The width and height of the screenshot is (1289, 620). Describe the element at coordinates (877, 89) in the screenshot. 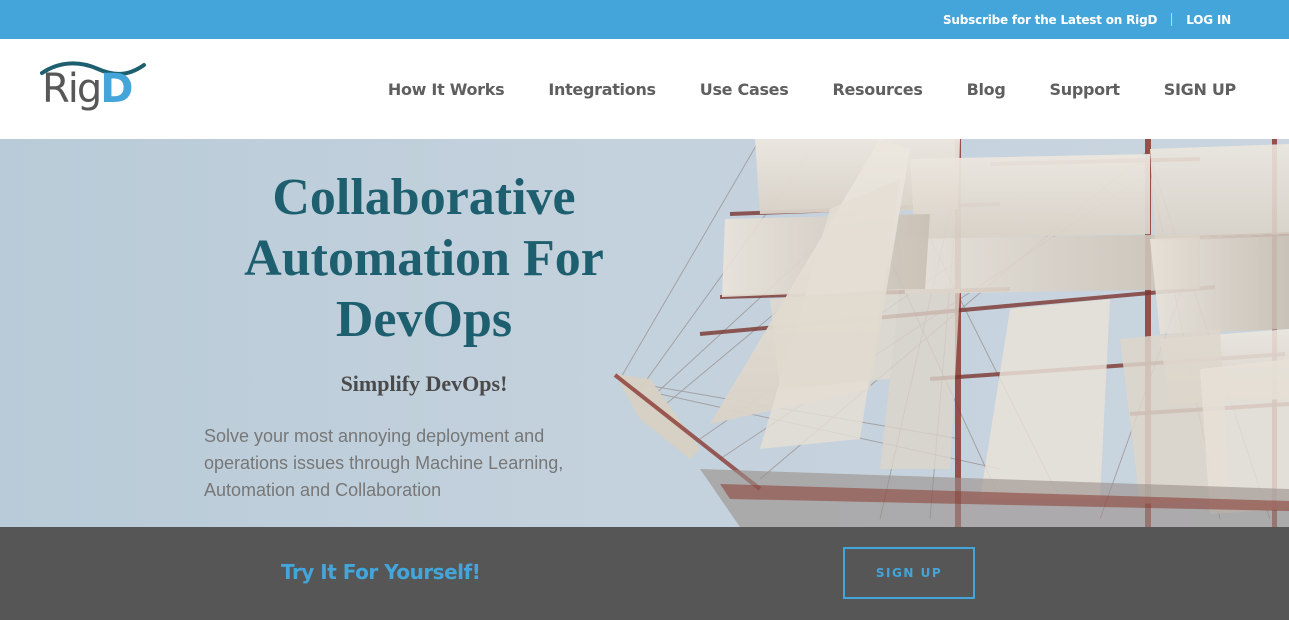

I see `nav-resources: Resources` at that location.